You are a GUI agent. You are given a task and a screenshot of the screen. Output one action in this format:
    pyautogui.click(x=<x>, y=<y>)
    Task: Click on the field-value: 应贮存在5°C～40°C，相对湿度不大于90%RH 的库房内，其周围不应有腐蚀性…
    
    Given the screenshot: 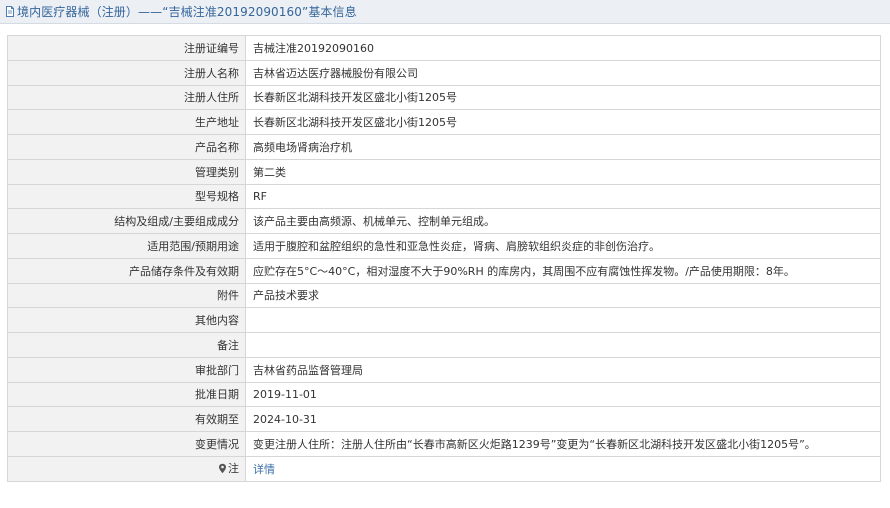 What is the action you would take?
    pyautogui.click(x=563, y=270)
    